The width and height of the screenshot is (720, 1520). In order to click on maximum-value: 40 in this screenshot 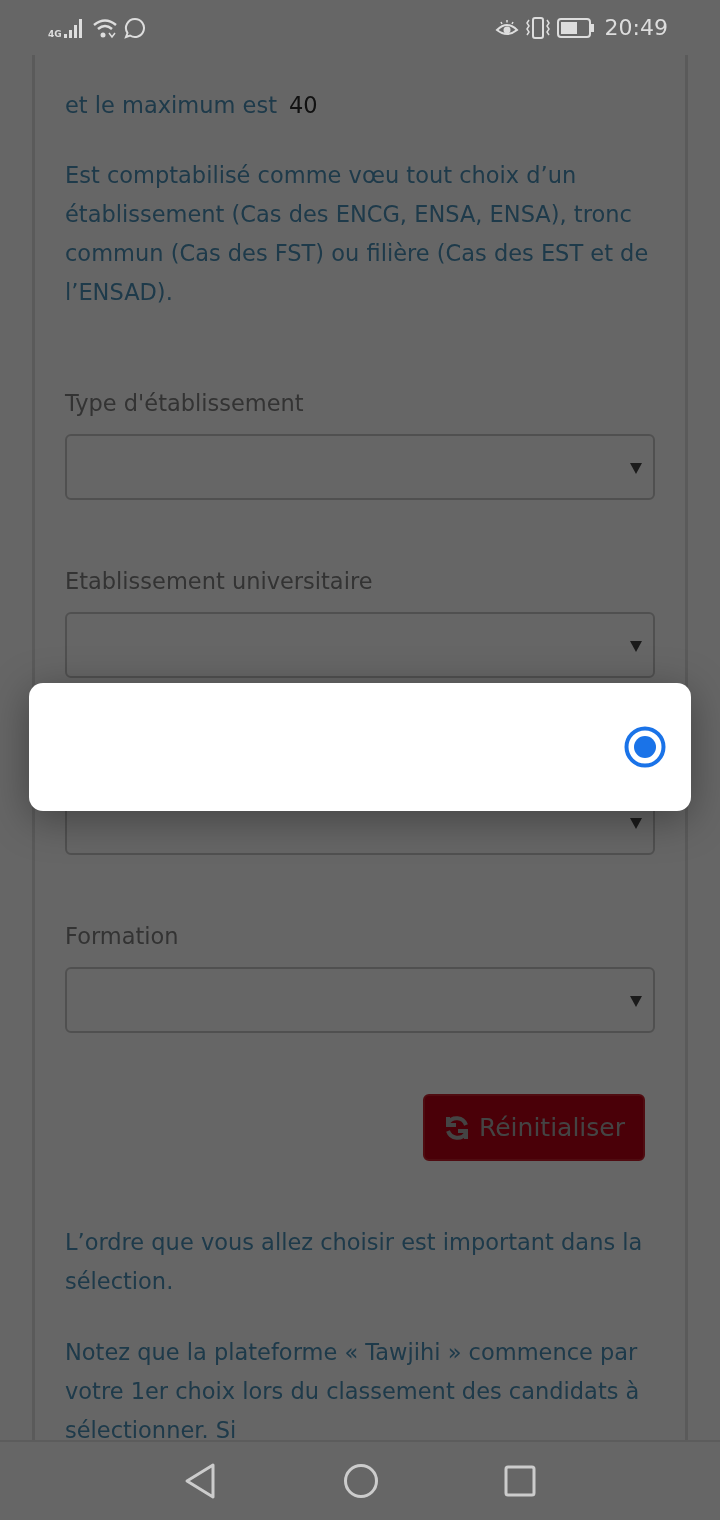, I will do `click(303, 105)`.